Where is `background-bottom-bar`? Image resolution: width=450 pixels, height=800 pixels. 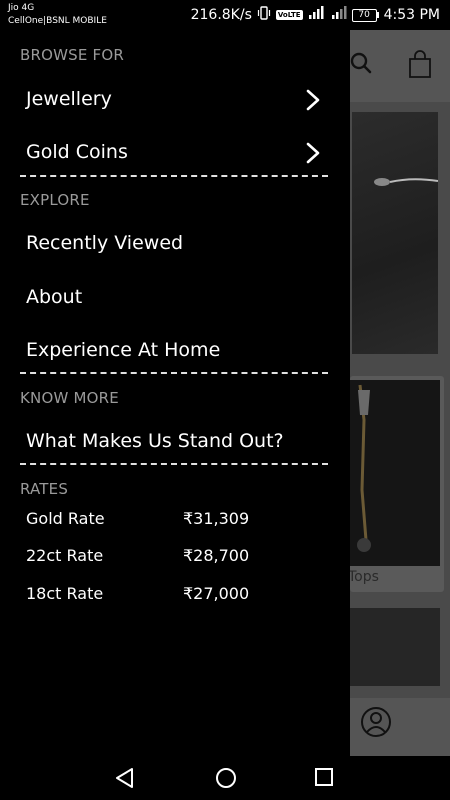
background-bottom-bar is located at coordinates (400, 727).